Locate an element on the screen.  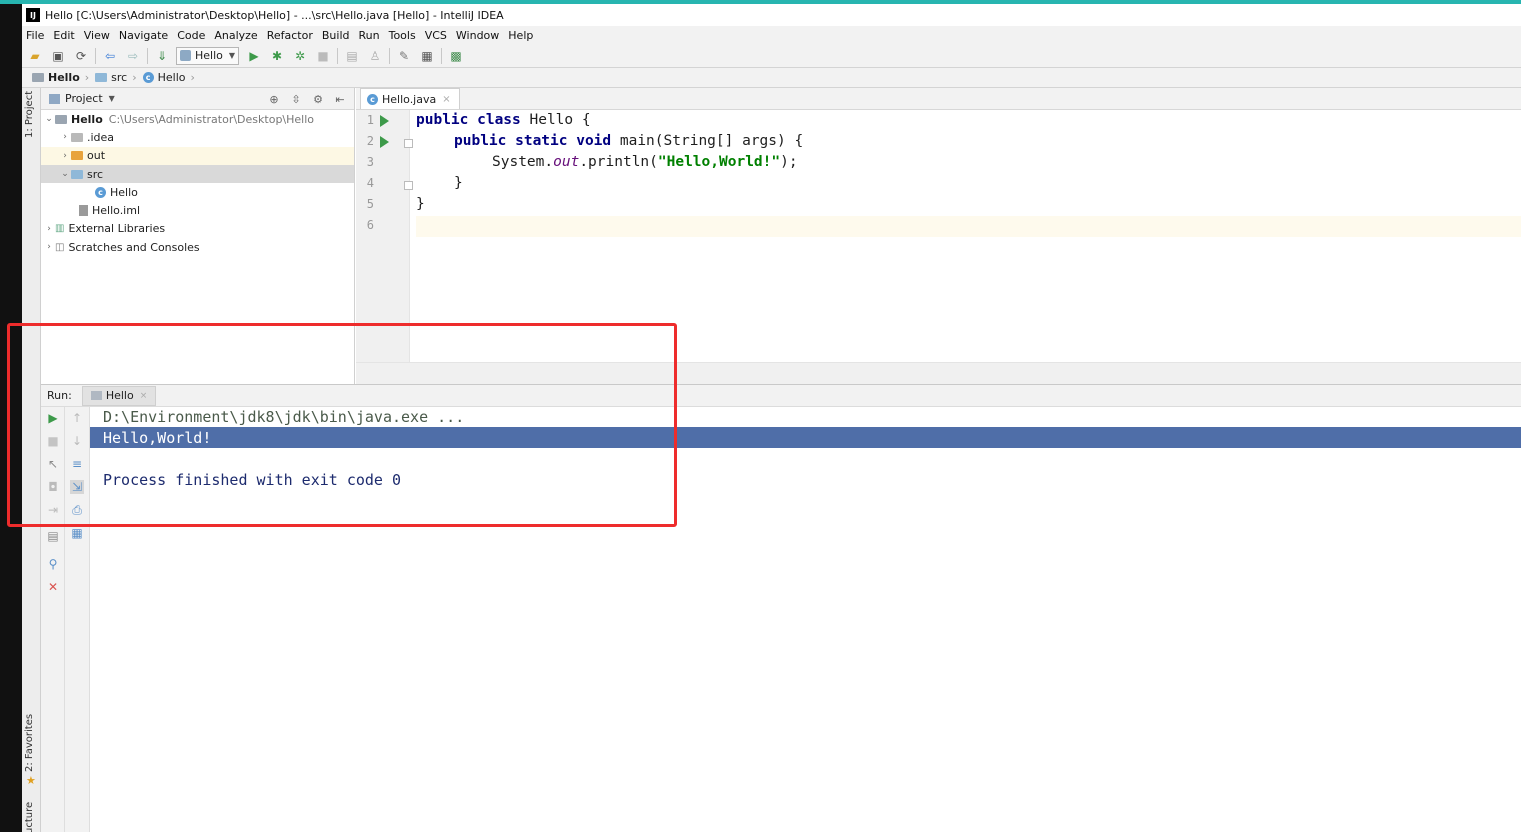
menu-view: View is located at coordinates (97, 35).